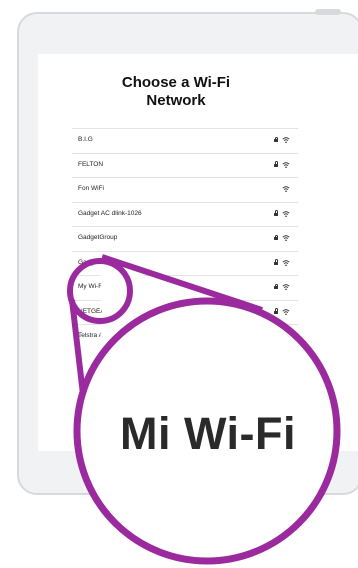 The width and height of the screenshot is (358, 568). What do you see at coordinates (90, 335) in the screenshot?
I see `wifi-network-name: Telstra A` at bounding box center [90, 335].